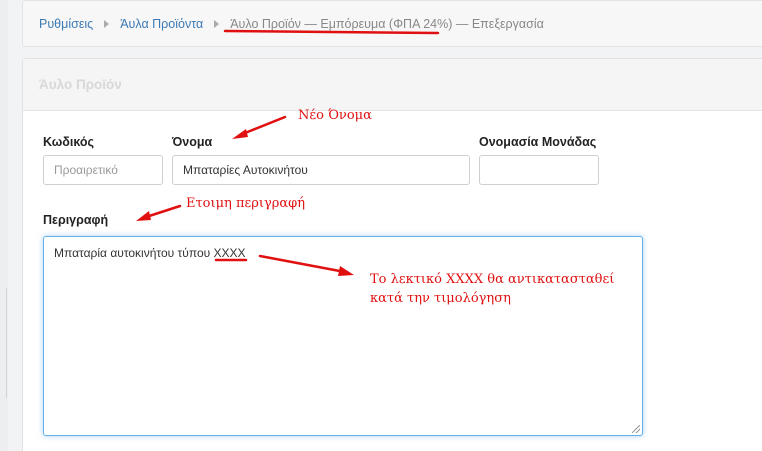 The height and width of the screenshot is (451, 762). Describe the element at coordinates (6, 343) in the screenshot. I see `left-divider` at that location.